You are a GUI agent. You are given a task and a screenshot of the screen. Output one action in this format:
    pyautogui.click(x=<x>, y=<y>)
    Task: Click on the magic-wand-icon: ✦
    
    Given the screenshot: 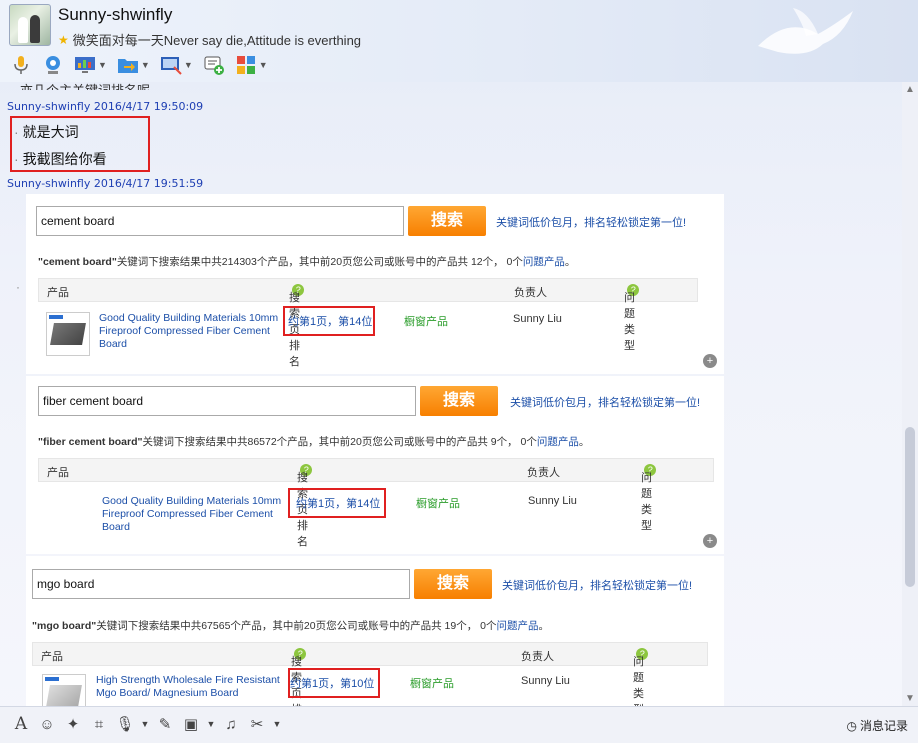 What is the action you would take?
    pyautogui.click(x=73, y=724)
    